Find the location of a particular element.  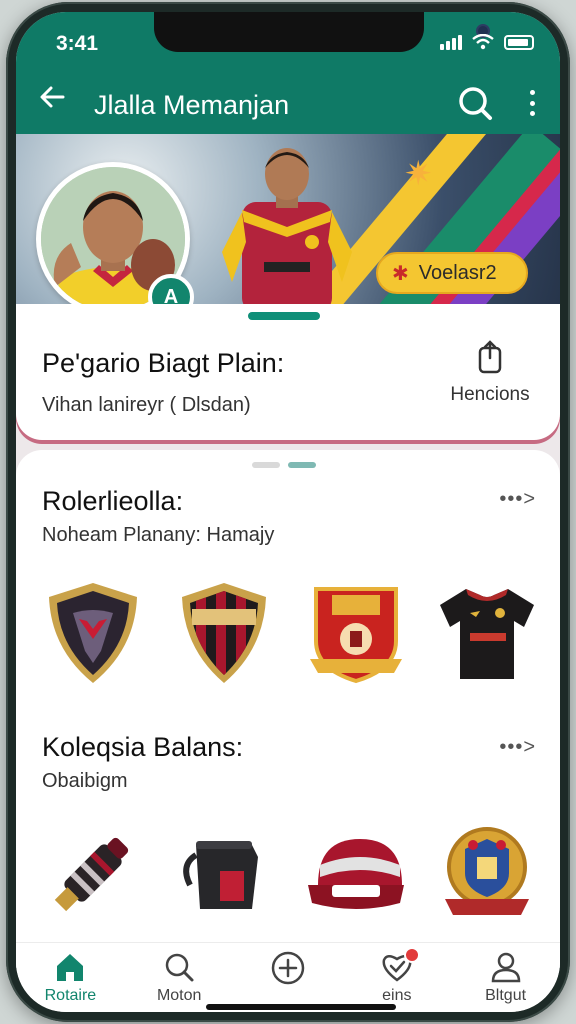

nav-search: Moton is located at coordinates (179, 977).